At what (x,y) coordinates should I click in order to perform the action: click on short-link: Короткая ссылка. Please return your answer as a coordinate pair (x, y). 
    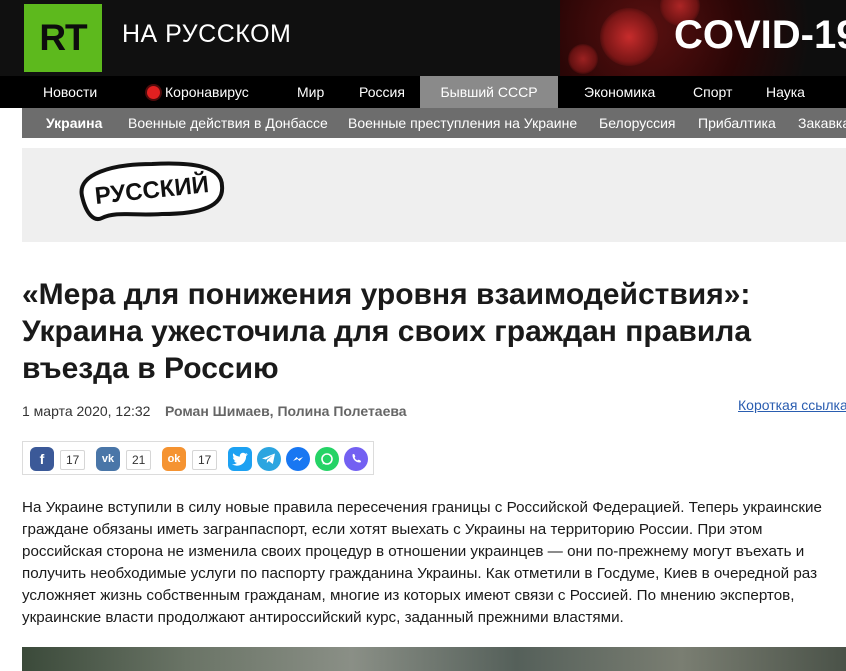
    Looking at the image, I should click on (792, 405).